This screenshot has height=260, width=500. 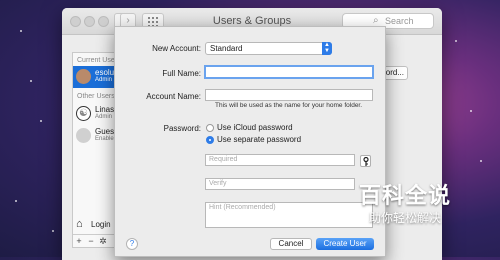 I want to click on add-user-button: +, so click(x=79, y=241).